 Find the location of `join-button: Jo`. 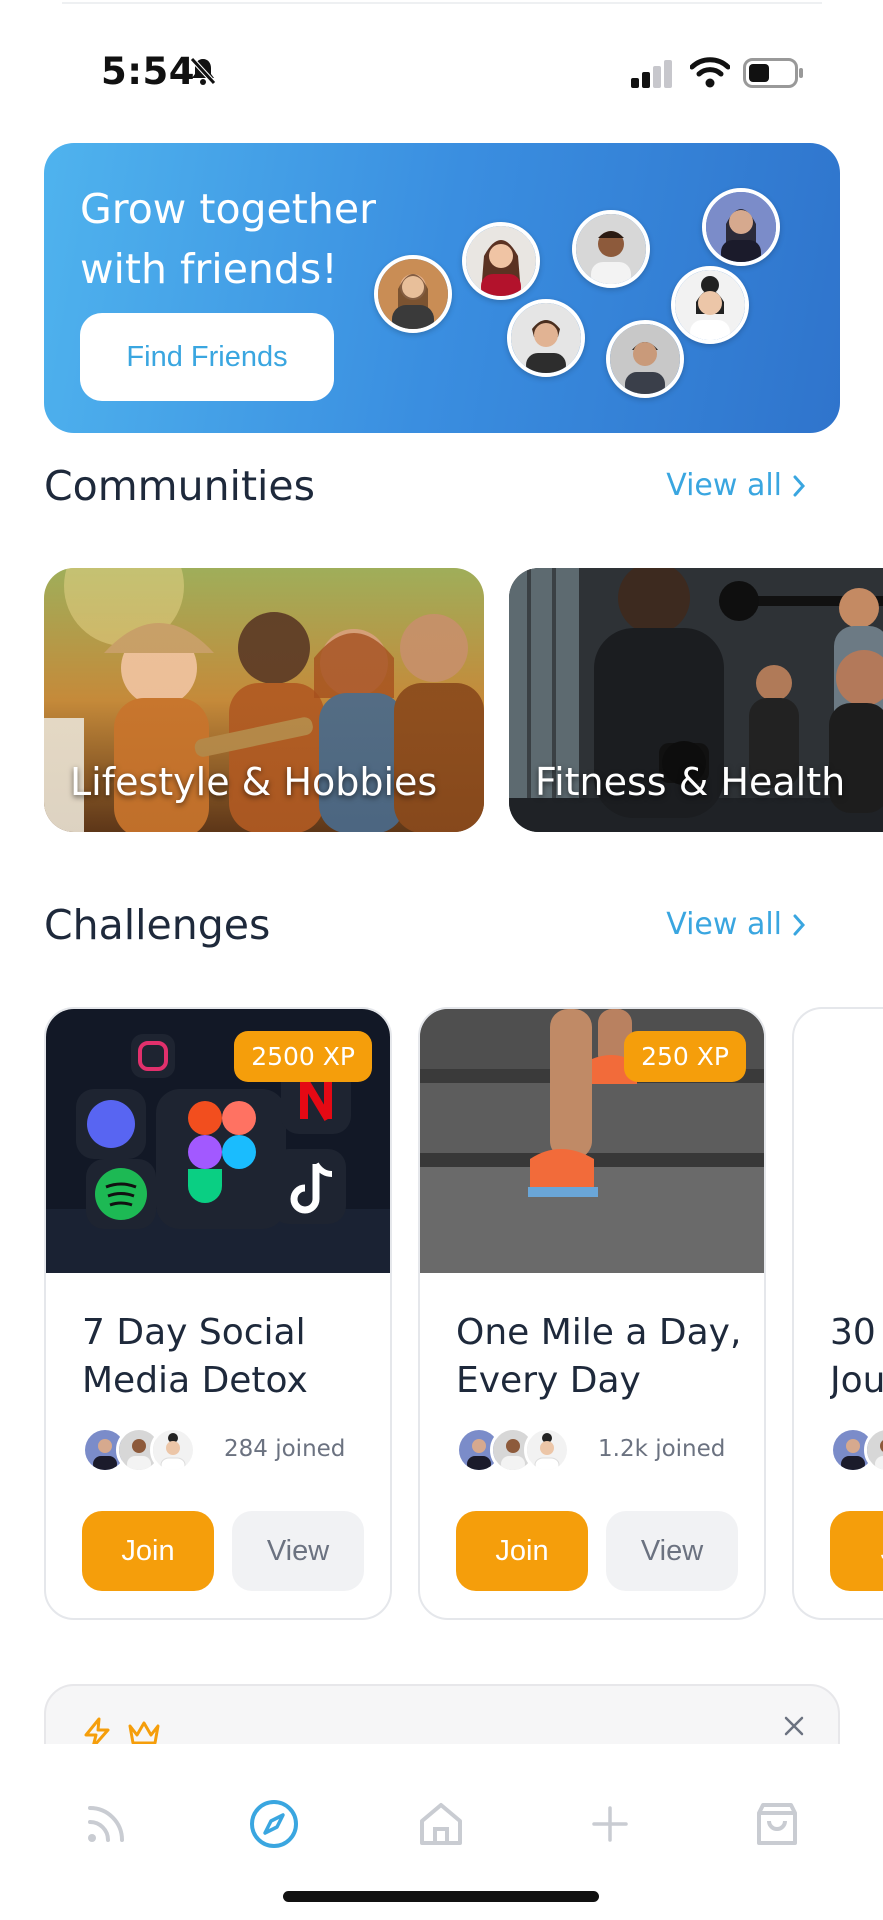

join-button: Jo is located at coordinates (856, 1551).